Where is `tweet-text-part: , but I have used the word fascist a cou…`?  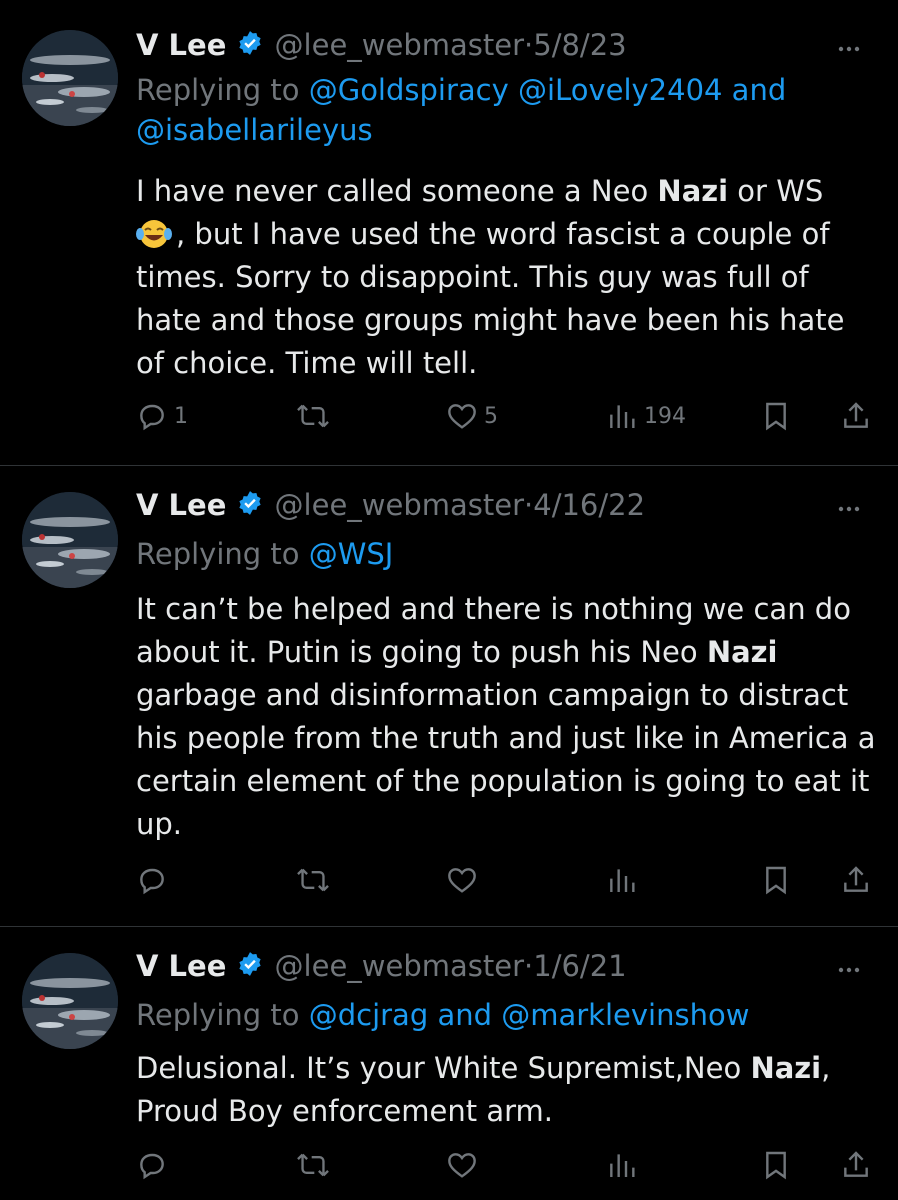
tweet-text-part: , but I have used the word fascist a cou… is located at coordinates (490, 298).